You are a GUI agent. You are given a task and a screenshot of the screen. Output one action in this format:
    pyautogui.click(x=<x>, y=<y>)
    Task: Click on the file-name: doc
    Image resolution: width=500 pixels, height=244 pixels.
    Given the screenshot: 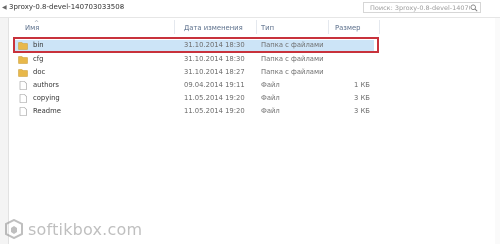 What is the action you would take?
    pyautogui.click(x=39, y=72)
    